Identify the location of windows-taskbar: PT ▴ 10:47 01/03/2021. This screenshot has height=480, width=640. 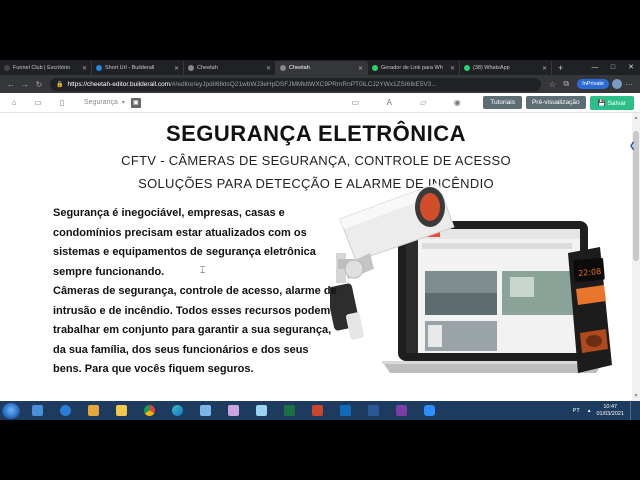
(320, 410).